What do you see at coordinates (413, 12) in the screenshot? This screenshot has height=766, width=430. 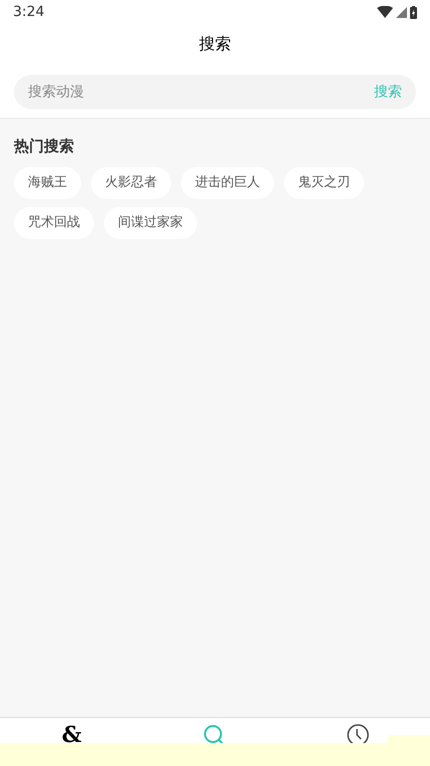 I see `battery-icon` at bounding box center [413, 12].